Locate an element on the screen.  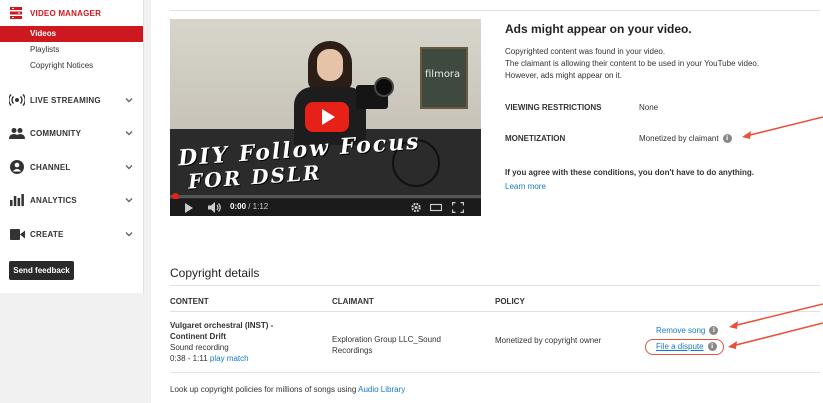
sidebar-item-community: COMMUNITY is located at coordinates (72, 133).